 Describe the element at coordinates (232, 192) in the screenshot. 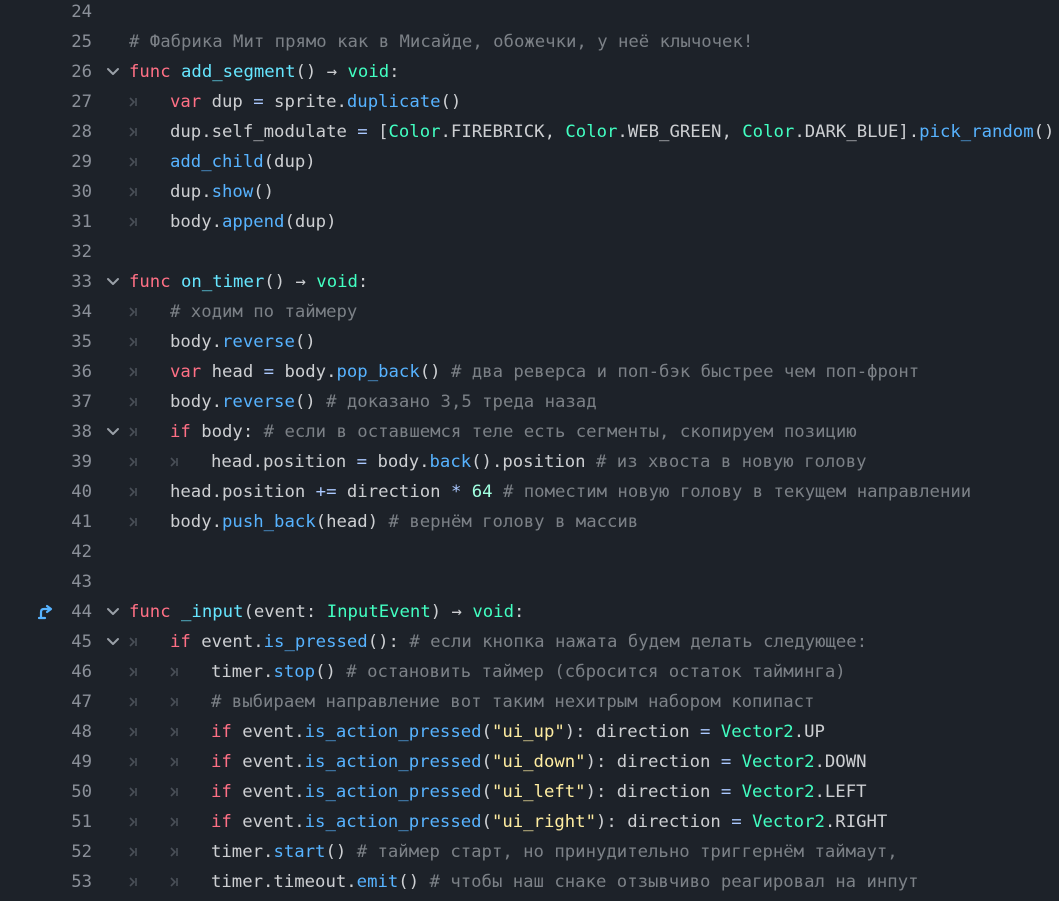

I see `code-token: show` at that location.